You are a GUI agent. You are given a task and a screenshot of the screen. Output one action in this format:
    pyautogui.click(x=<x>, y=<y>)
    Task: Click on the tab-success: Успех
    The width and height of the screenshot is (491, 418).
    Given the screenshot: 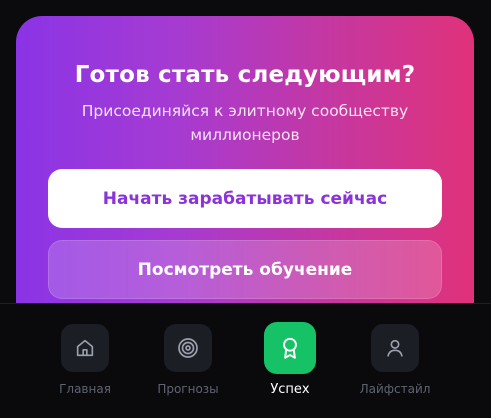 What is the action you would take?
    pyautogui.click(x=290, y=363)
    